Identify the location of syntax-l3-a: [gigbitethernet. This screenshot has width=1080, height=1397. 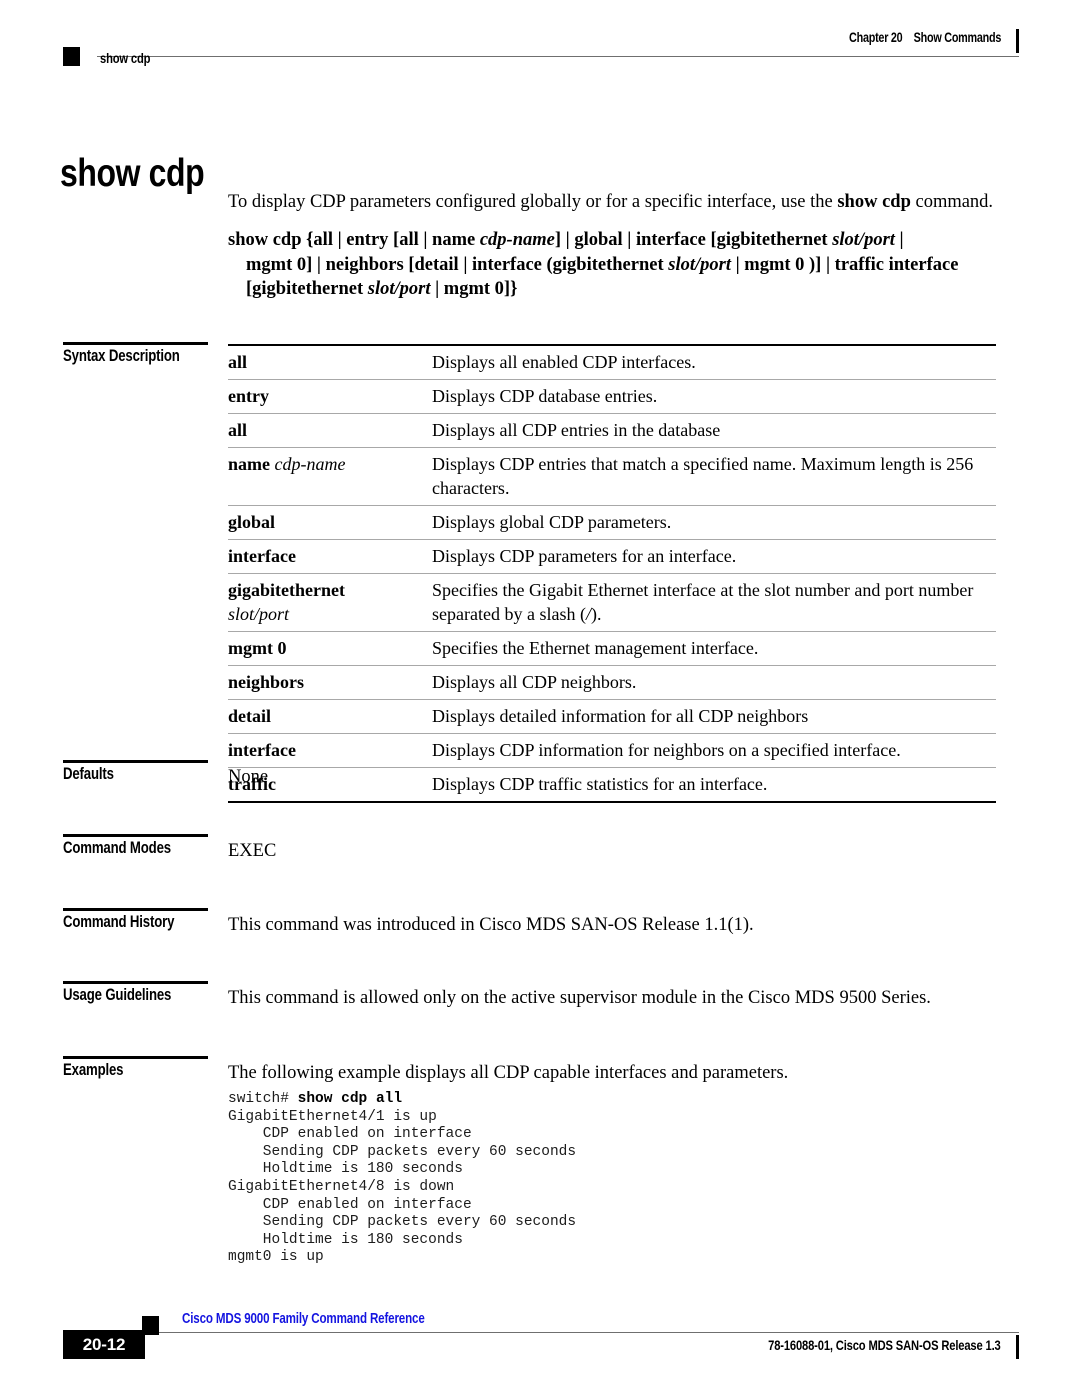
(307, 289).